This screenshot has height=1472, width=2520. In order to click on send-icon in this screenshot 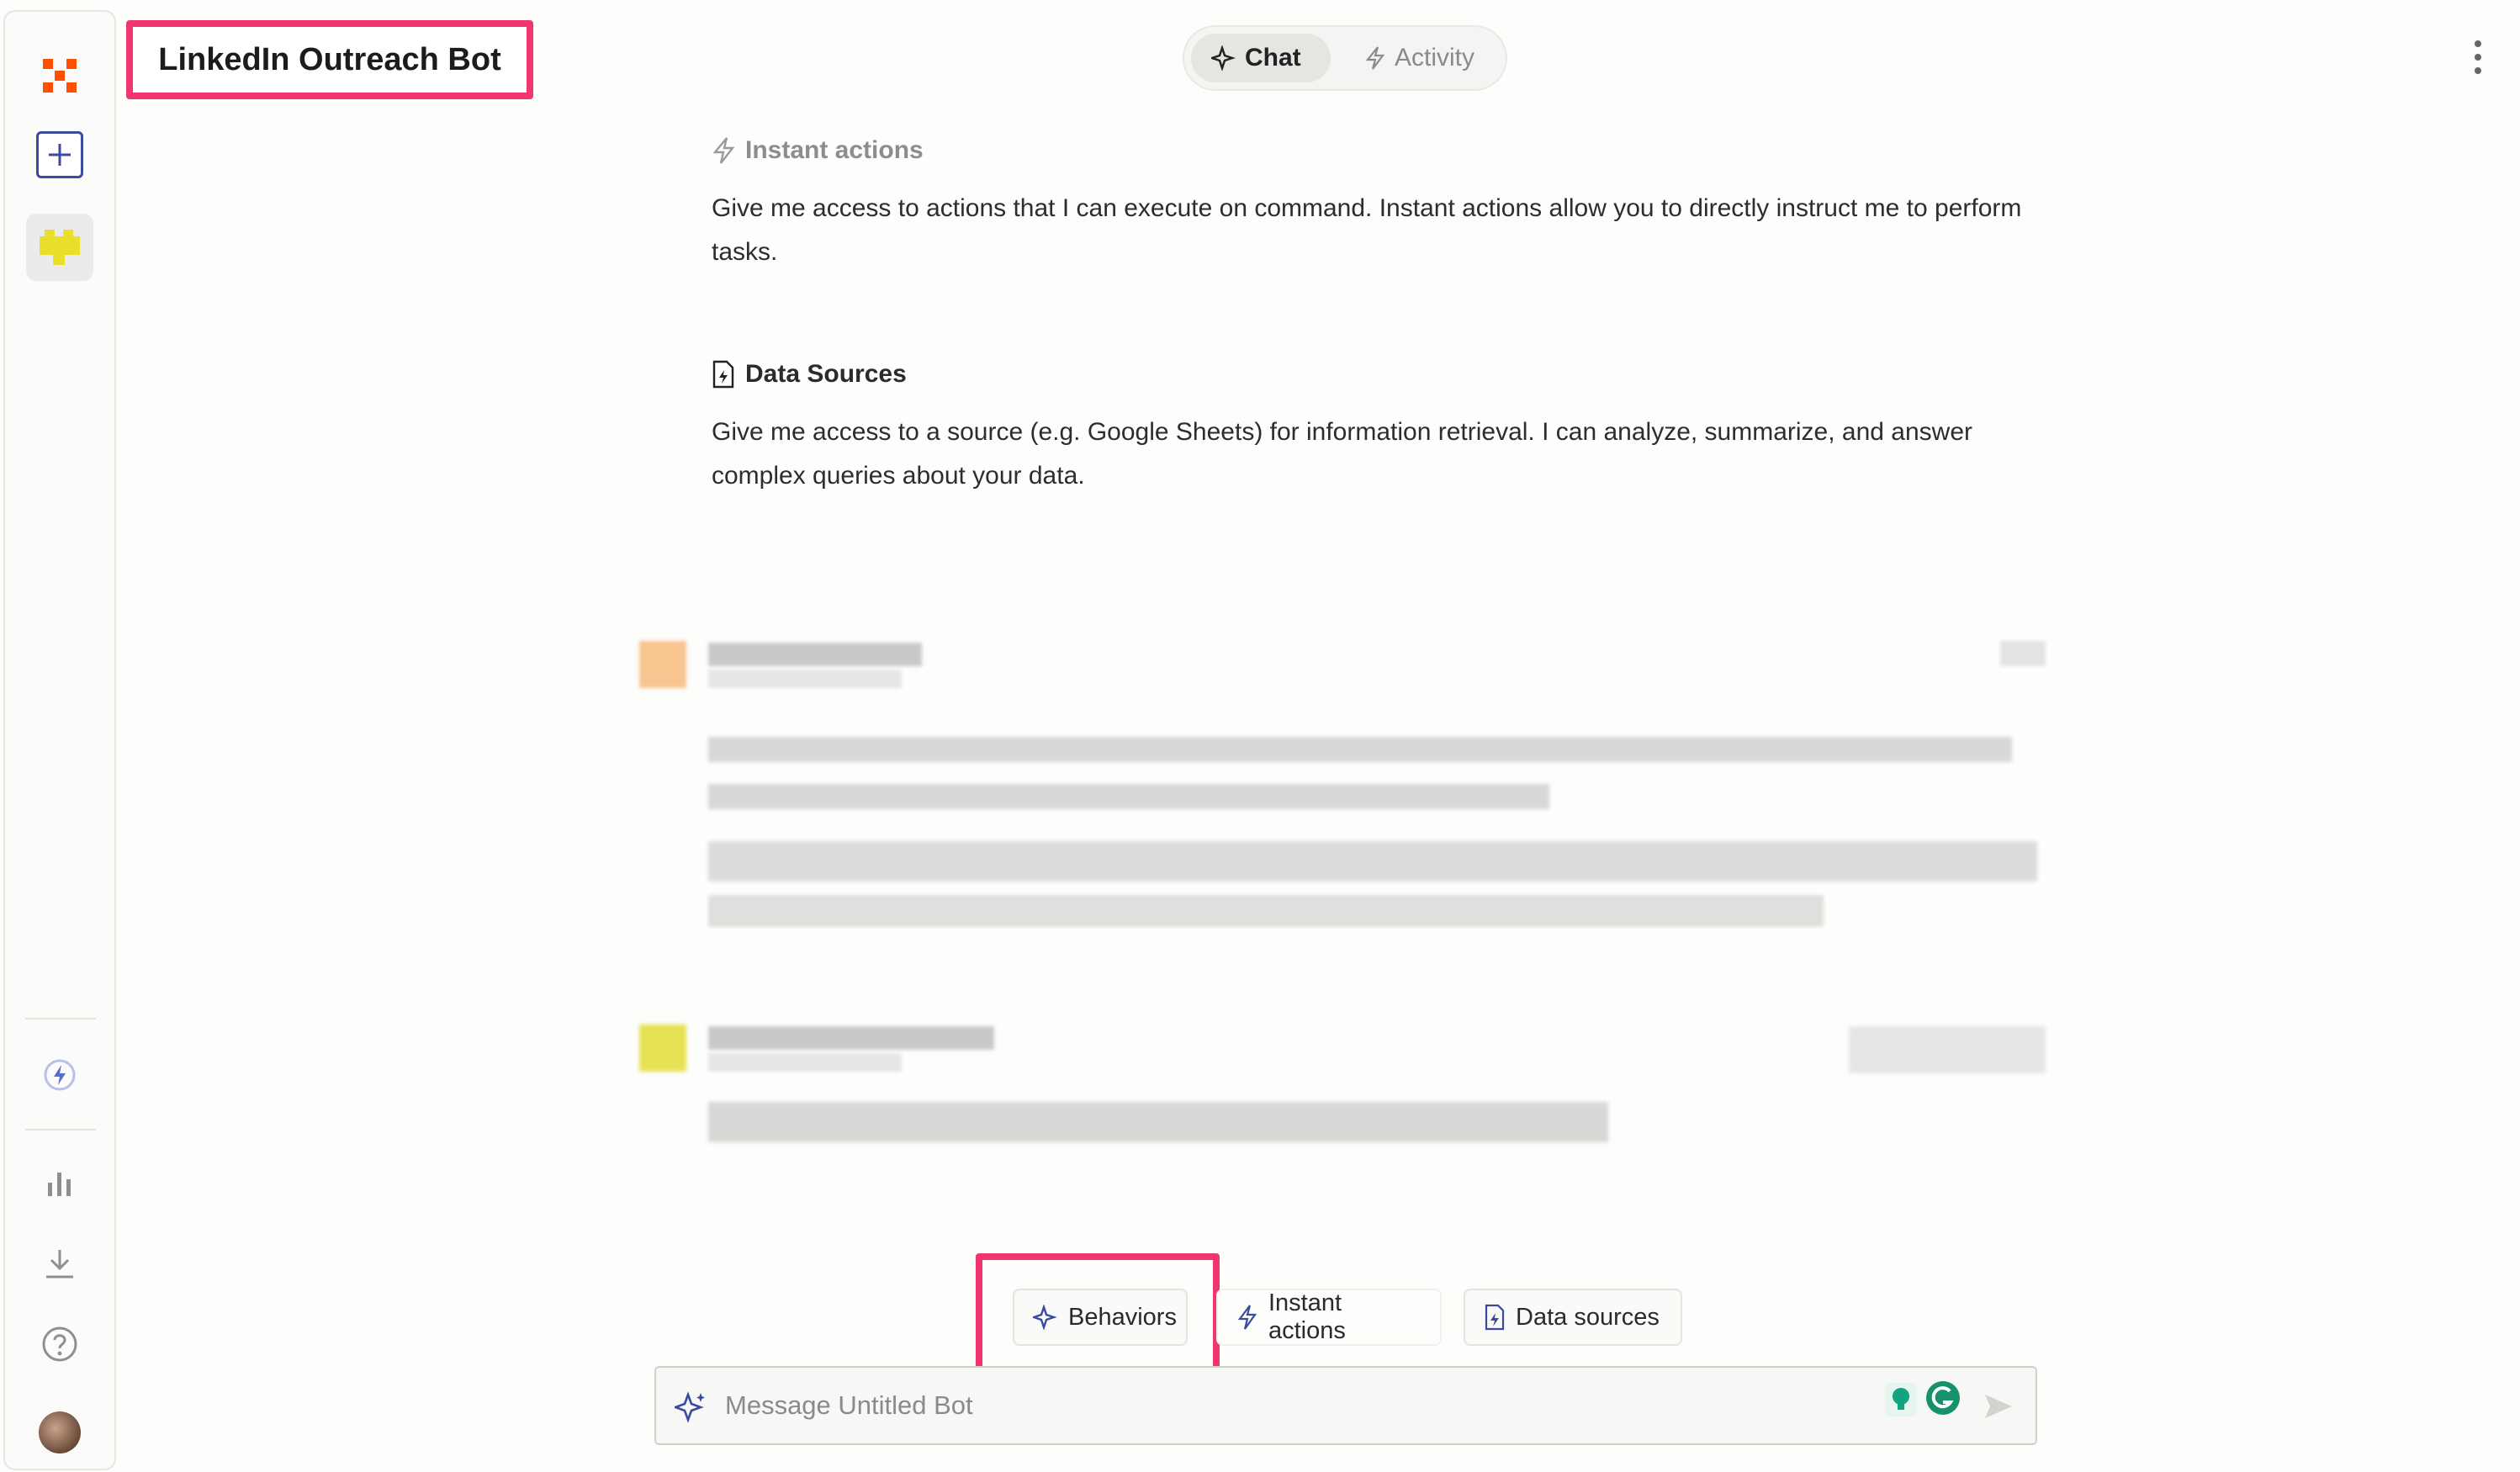, I will do `click(1998, 1406)`.